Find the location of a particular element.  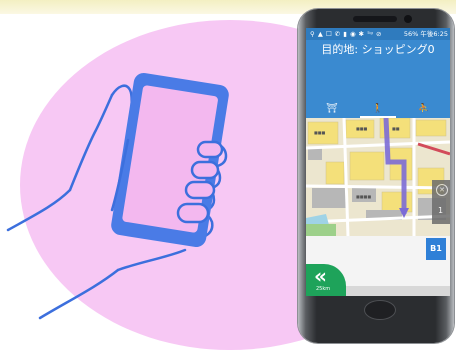

close-icon: ✕ is located at coordinates (442, 190).